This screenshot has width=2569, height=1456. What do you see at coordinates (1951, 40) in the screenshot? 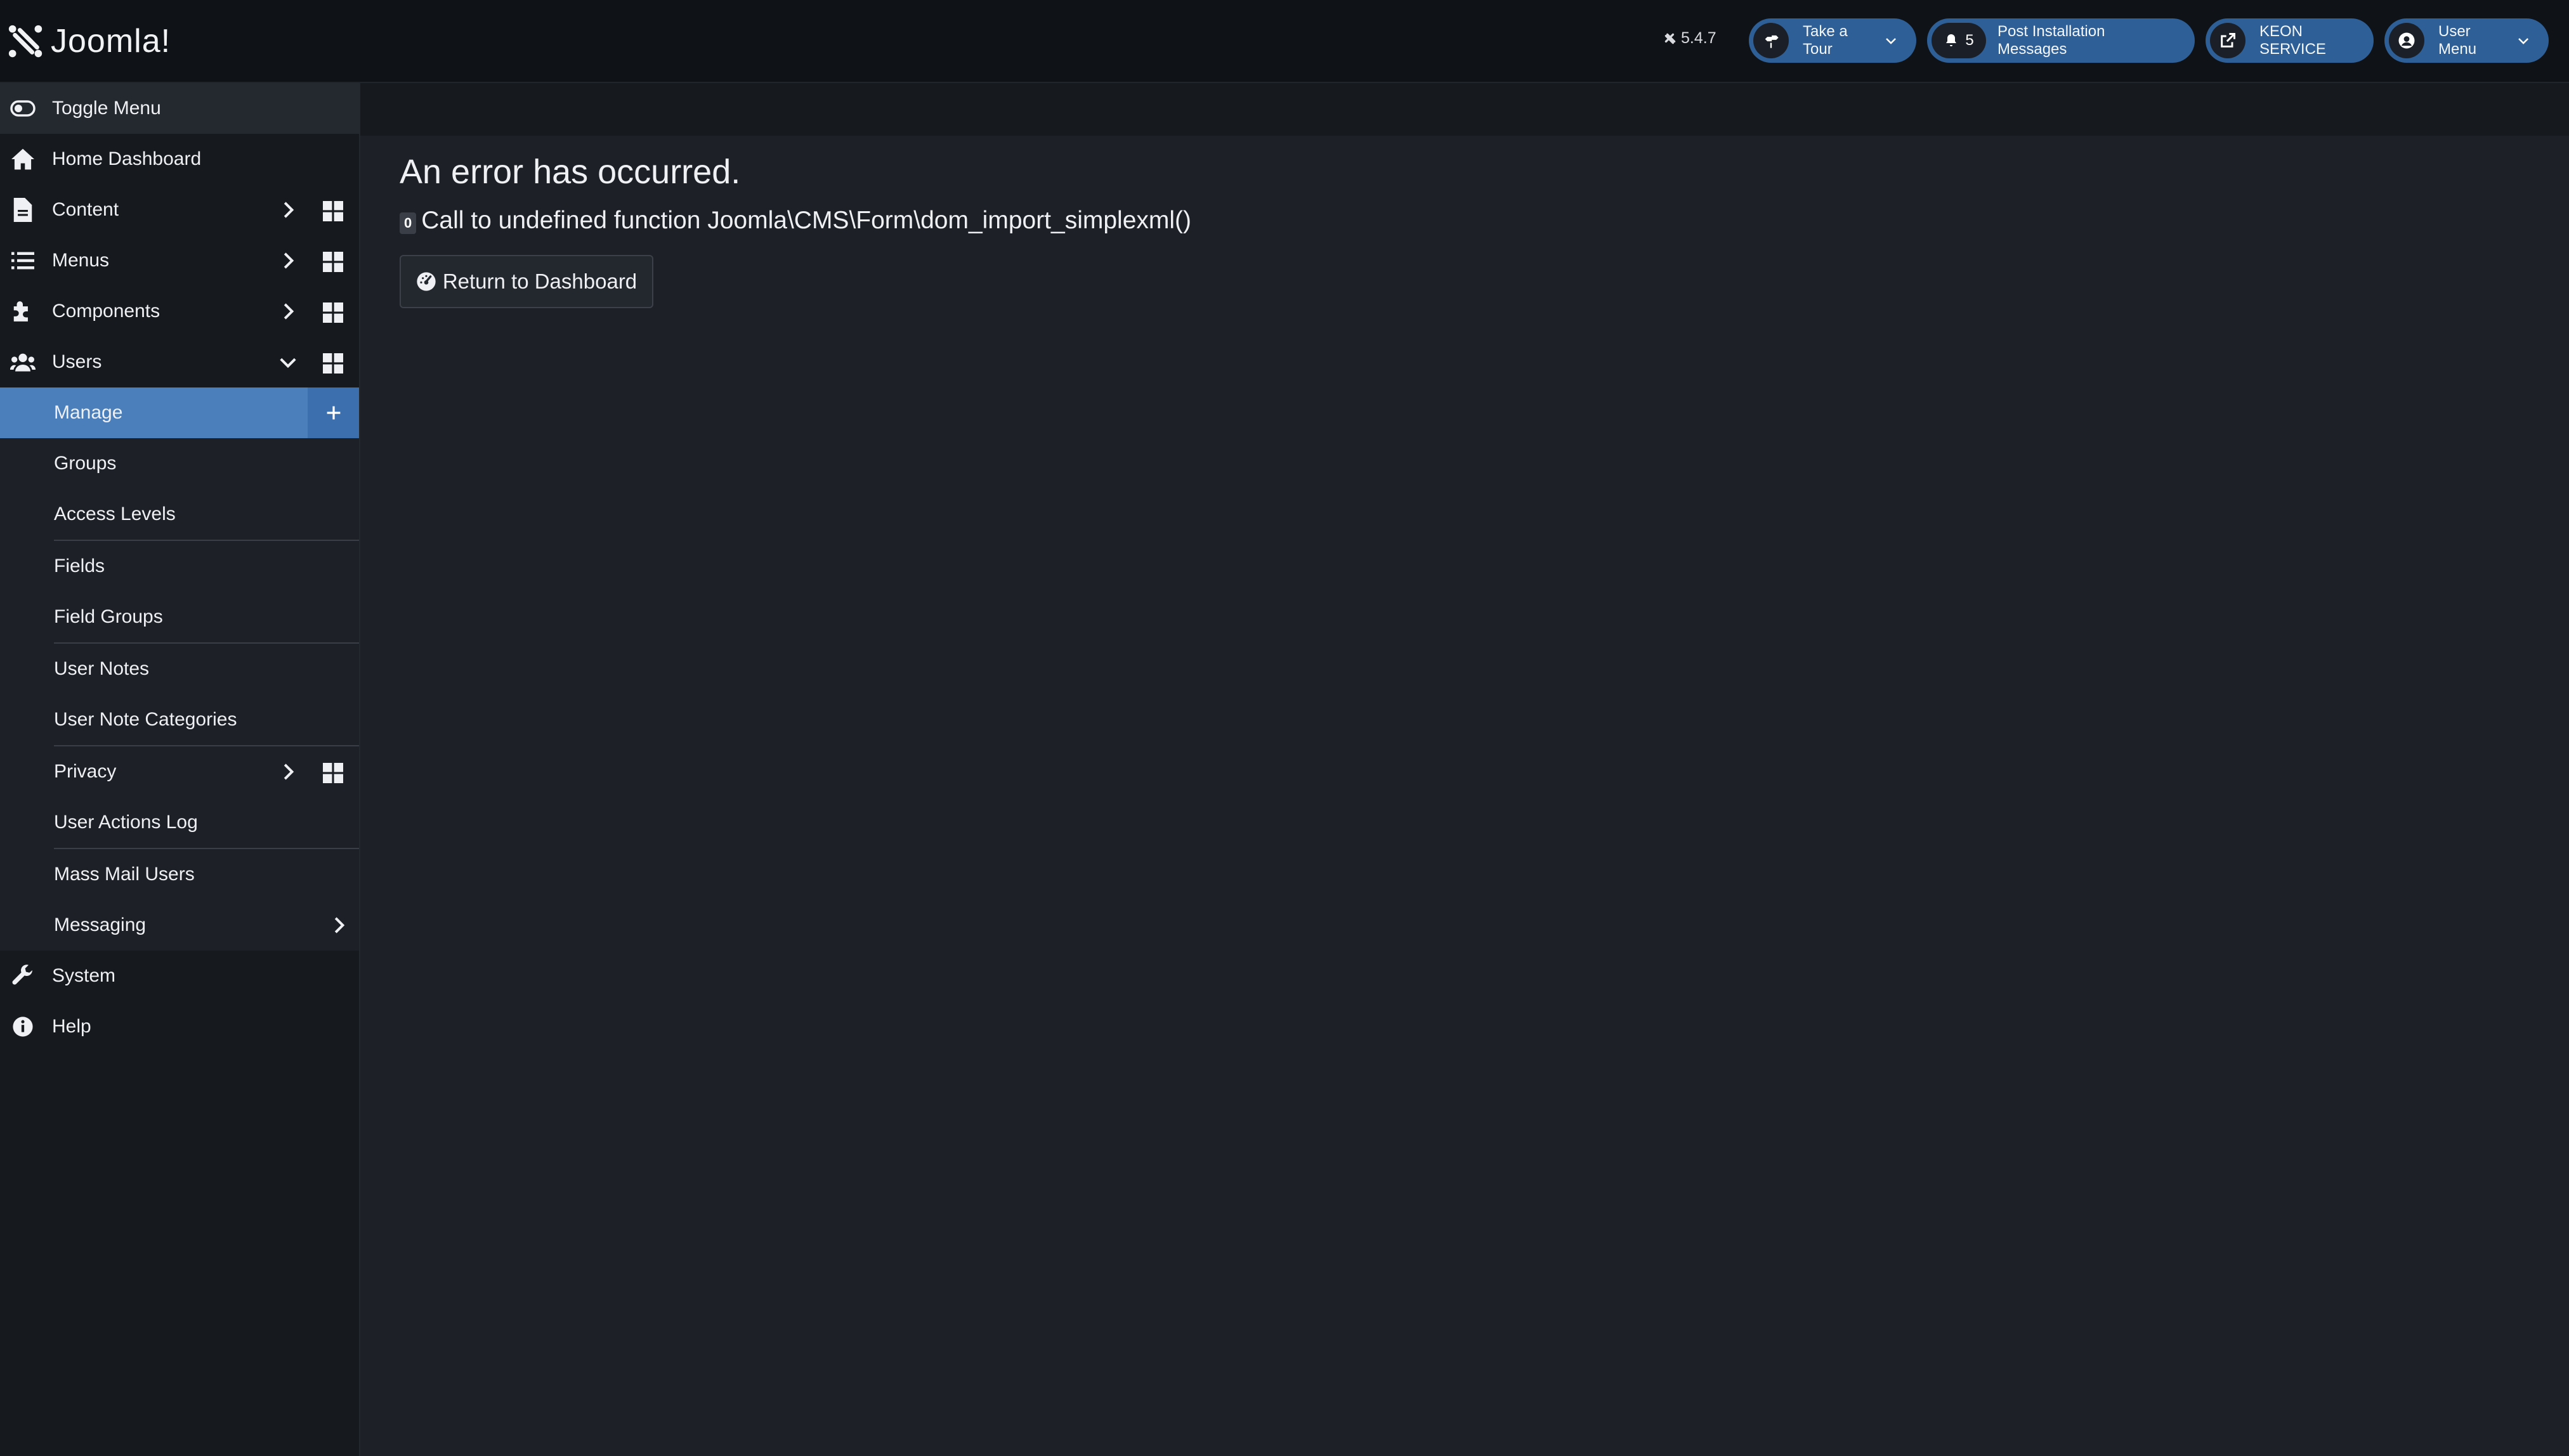
I see `bell-icon` at bounding box center [1951, 40].